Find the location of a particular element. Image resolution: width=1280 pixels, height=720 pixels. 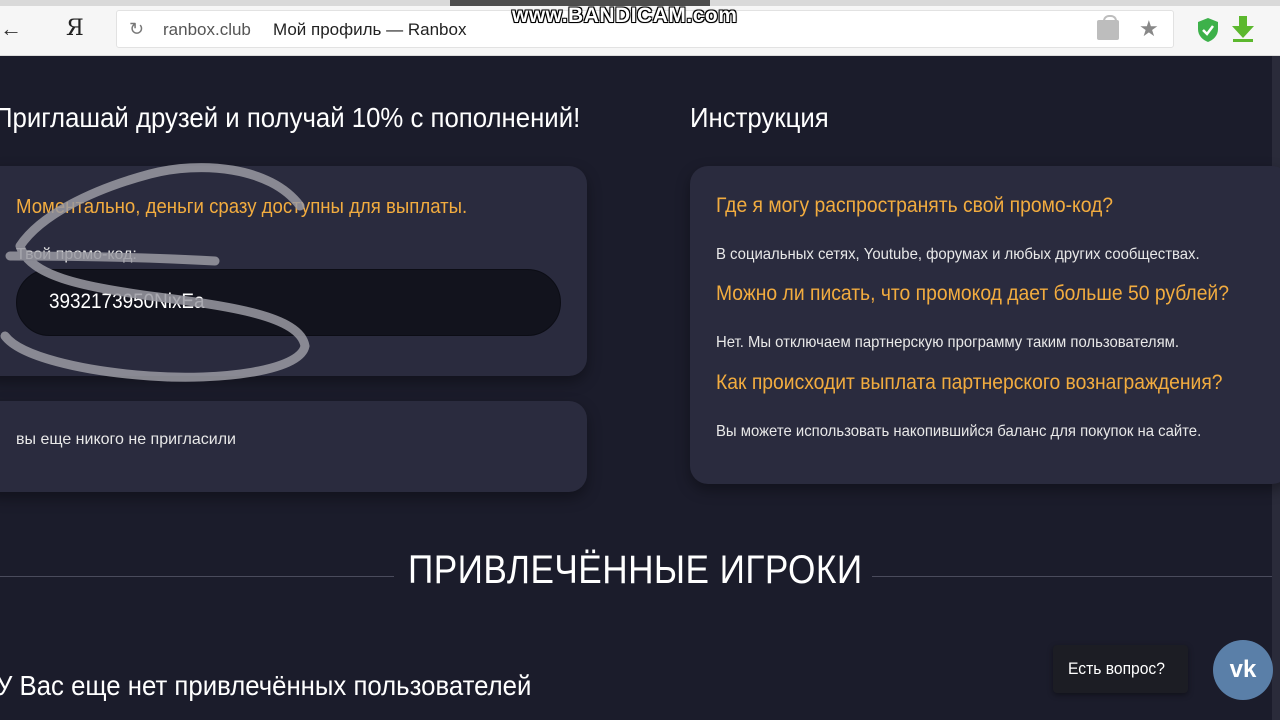

back-arrow-icon: ← is located at coordinates (11, 29).